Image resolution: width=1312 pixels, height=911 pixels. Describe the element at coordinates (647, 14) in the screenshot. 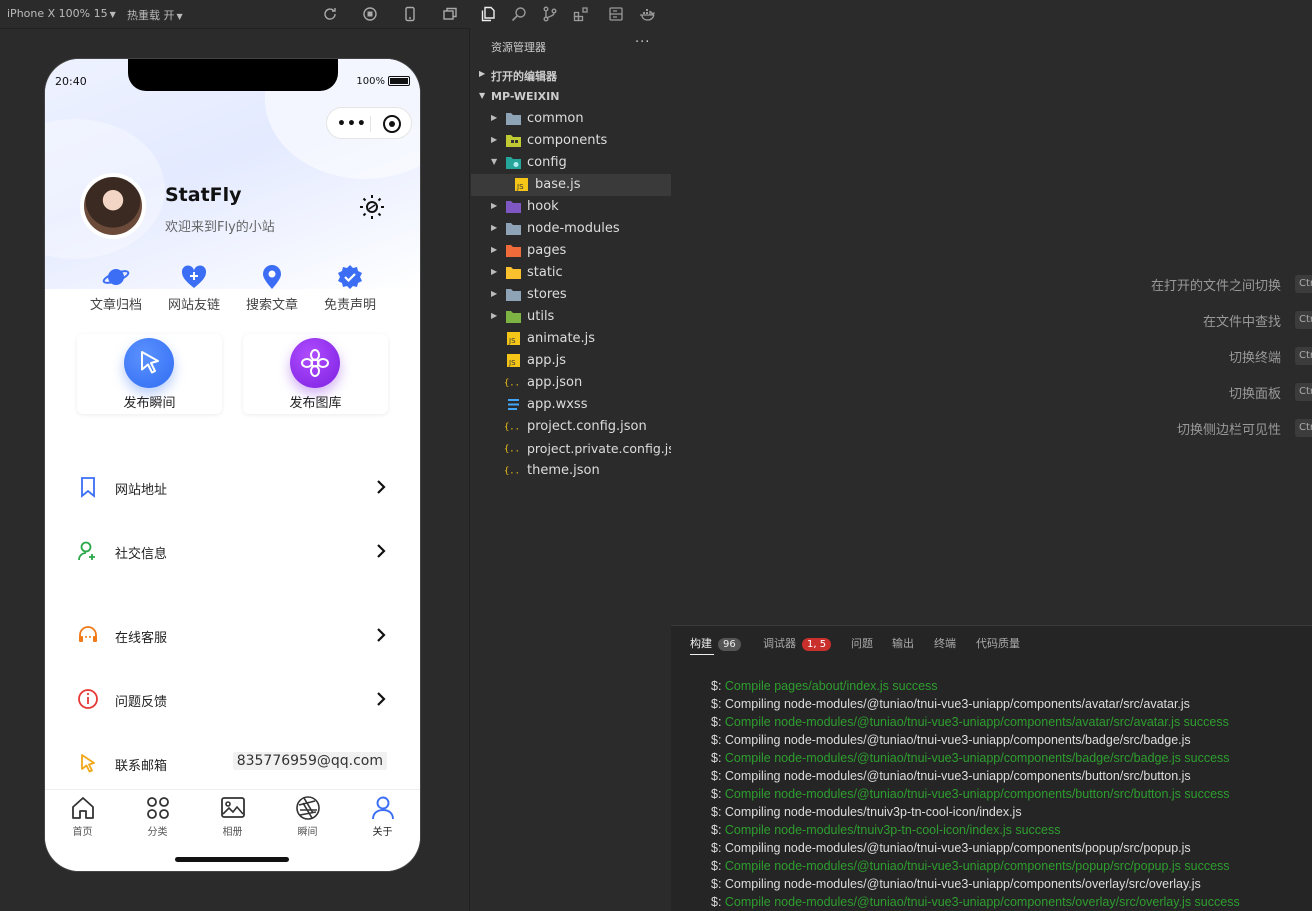

I see `docker-icon` at that location.